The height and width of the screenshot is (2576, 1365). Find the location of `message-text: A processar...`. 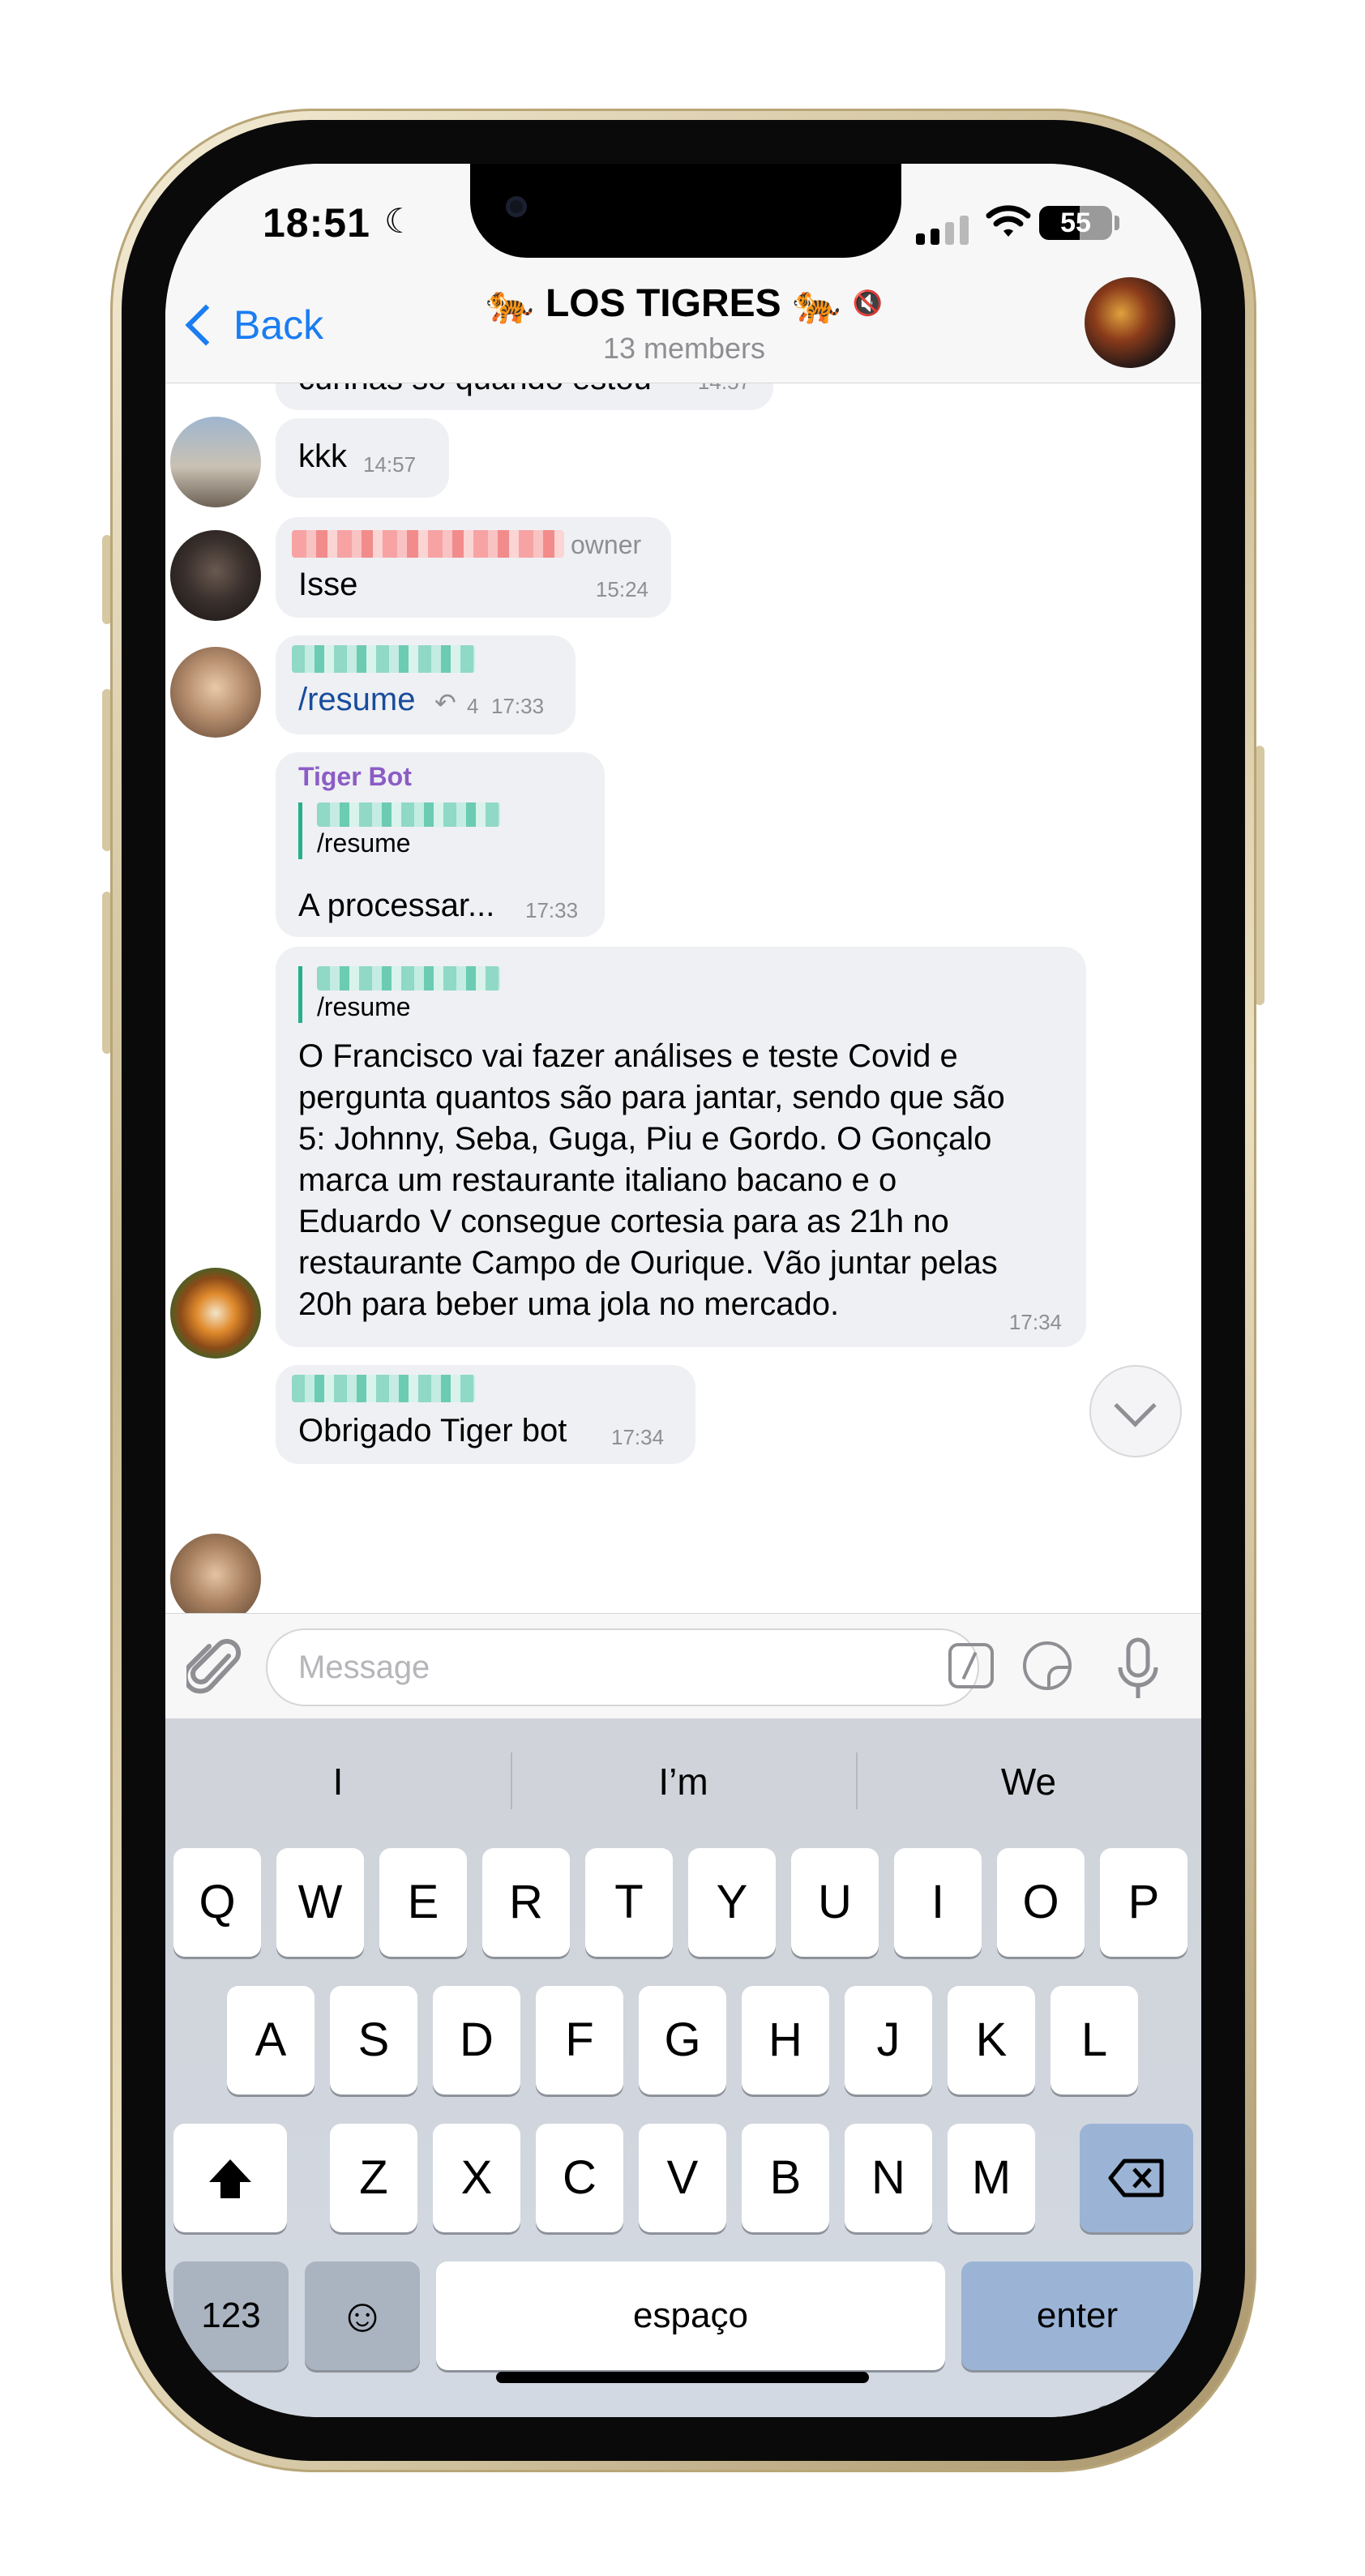

message-text: A processar... is located at coordinates (396, 905).